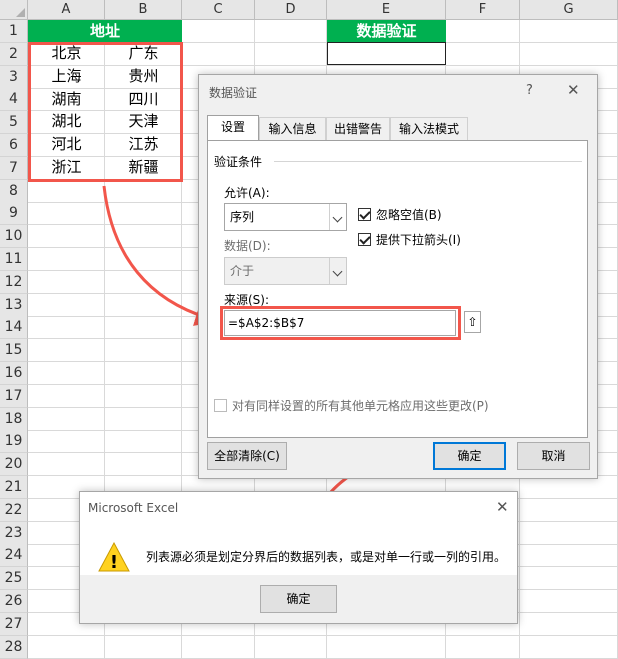 The width and height of the screenshot is (618, 659). What do you see at coordinates (553, 456) in the screenshot?
I see `cancel-button: 取消` at bounding box center [553, 456].